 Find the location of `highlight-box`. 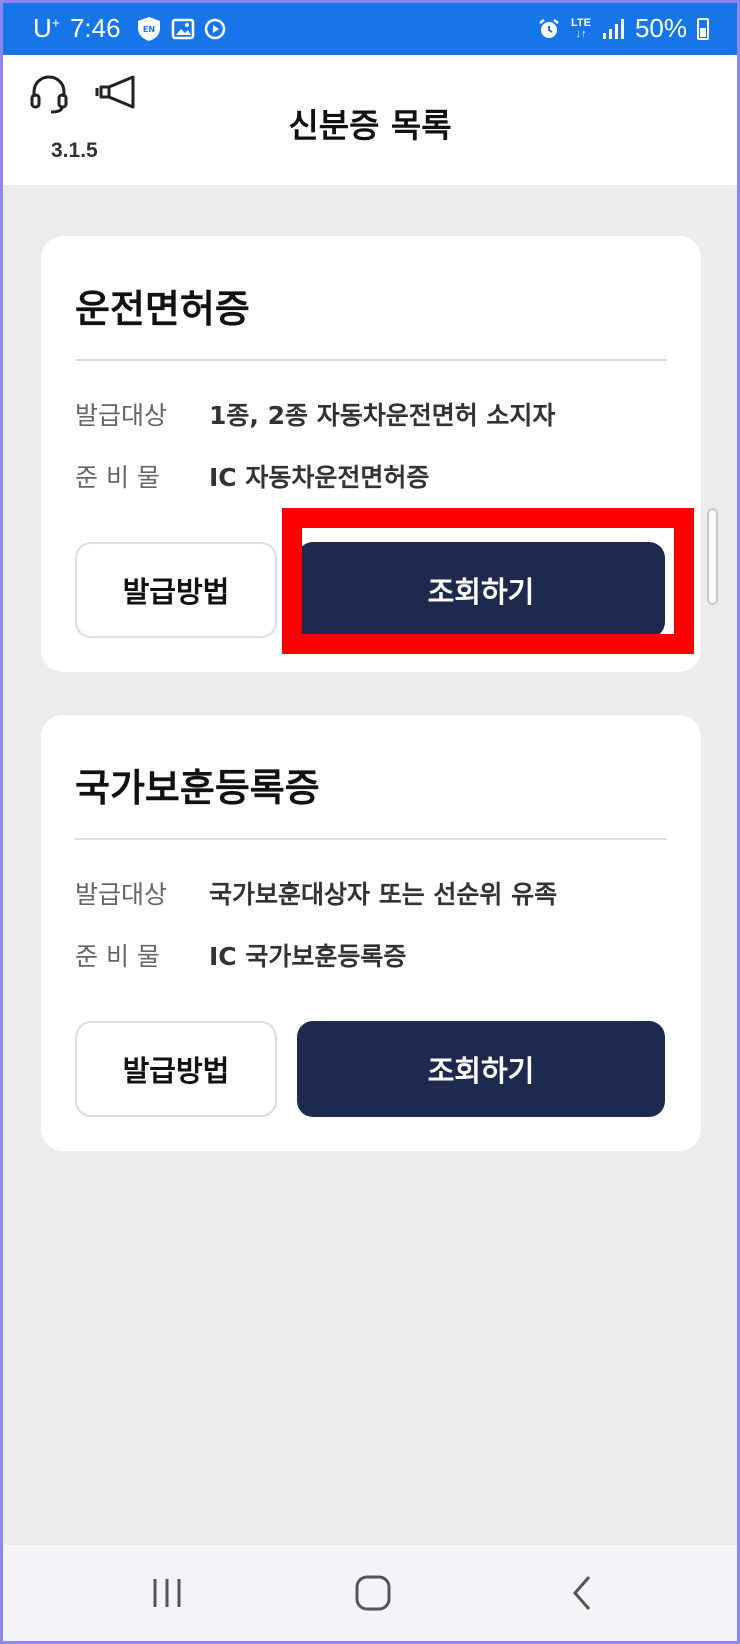

highlight-box is located at coordinates (488, 581).